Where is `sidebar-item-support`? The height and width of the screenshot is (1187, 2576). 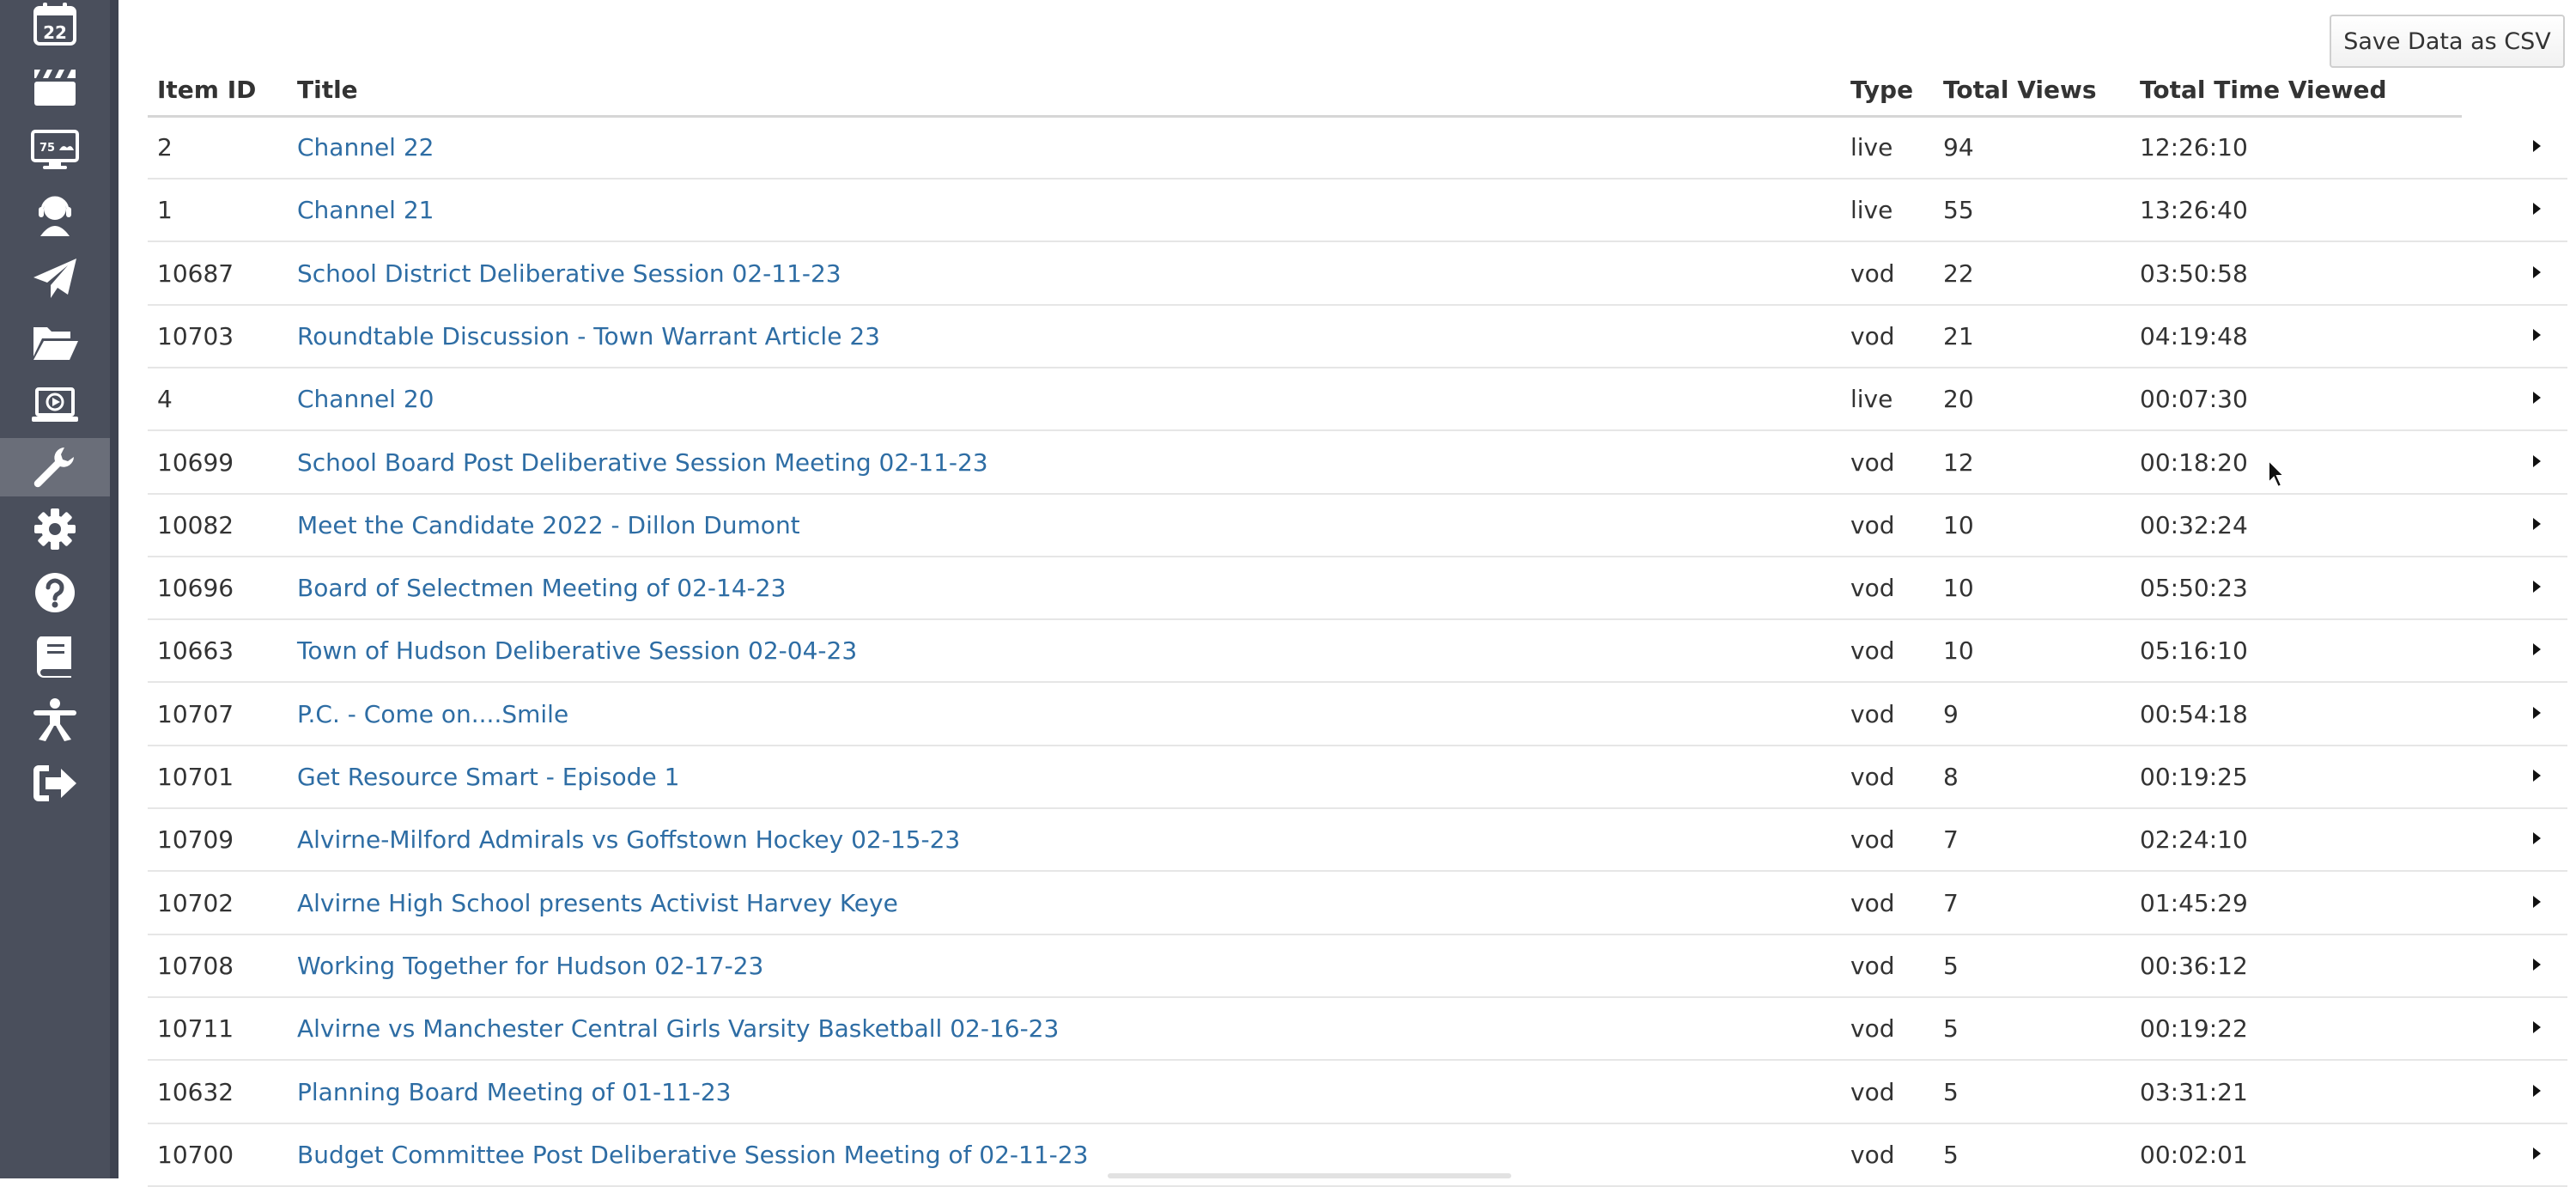
sidebar-item-support is located at coordinates (55, 214).